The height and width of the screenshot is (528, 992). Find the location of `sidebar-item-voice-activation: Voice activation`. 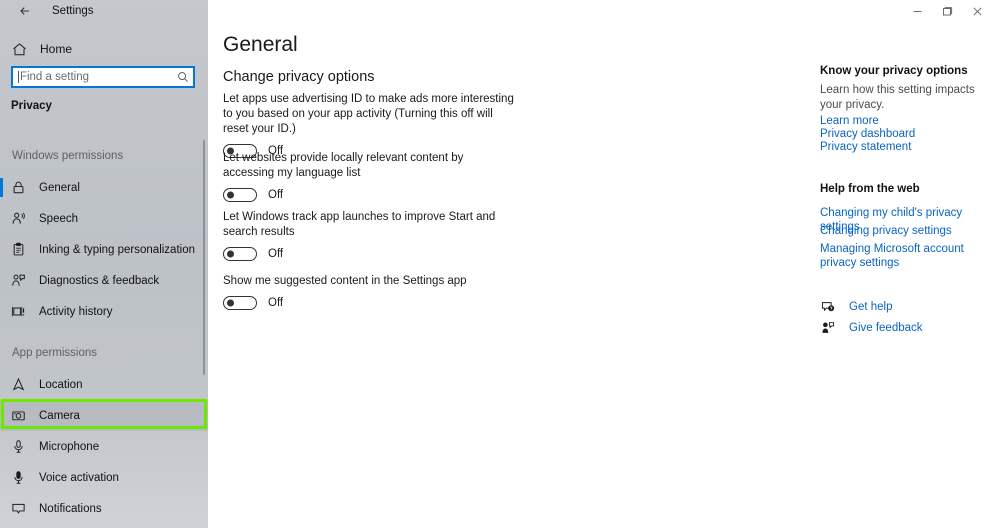

sidebar-item-voice-activation: Voice activation is located at coordinates (104, 477).